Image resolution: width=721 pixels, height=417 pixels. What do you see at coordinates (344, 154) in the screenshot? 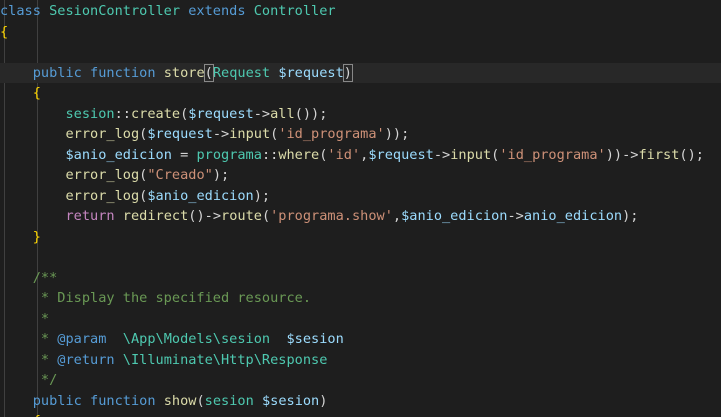
I see `code-token: 'id'` at bounding box center [344, 154].